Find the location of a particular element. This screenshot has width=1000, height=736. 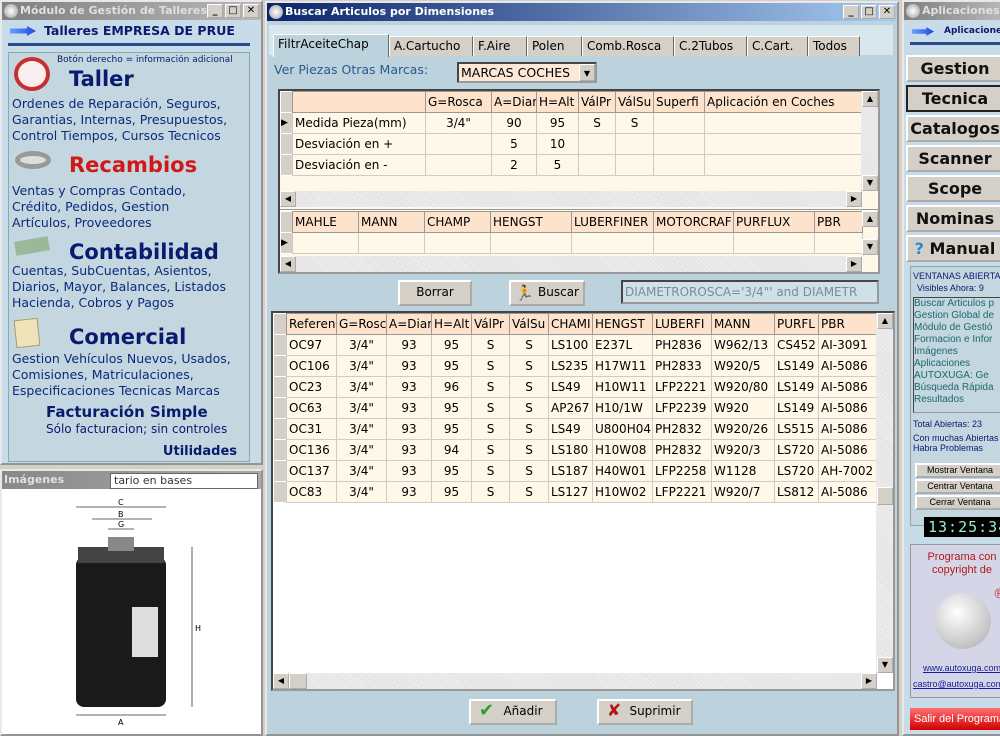

table-cell: 5 is located at coordinates (557, 165).